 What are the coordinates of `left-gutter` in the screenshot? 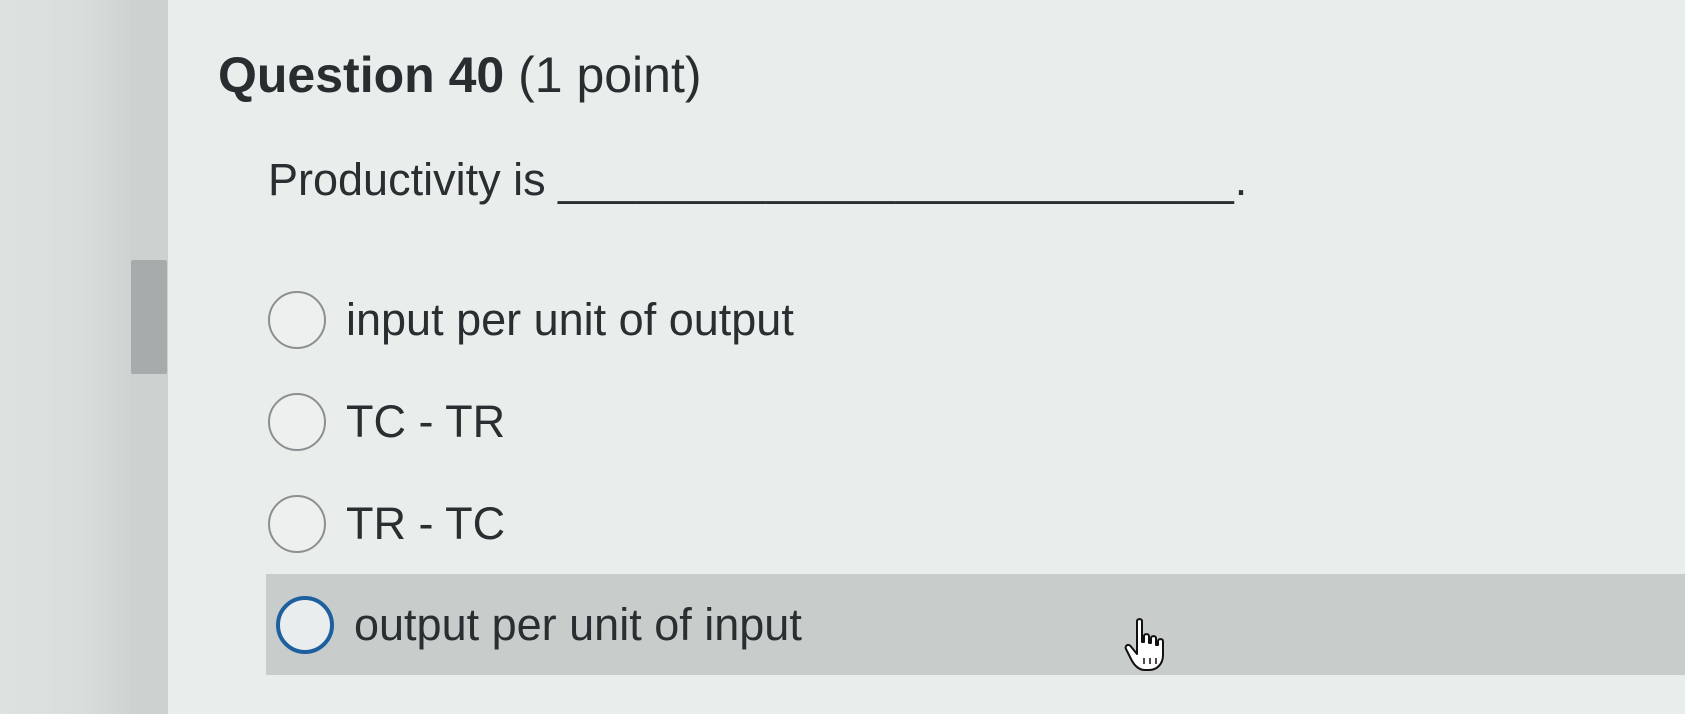 It's located at (65, 357).